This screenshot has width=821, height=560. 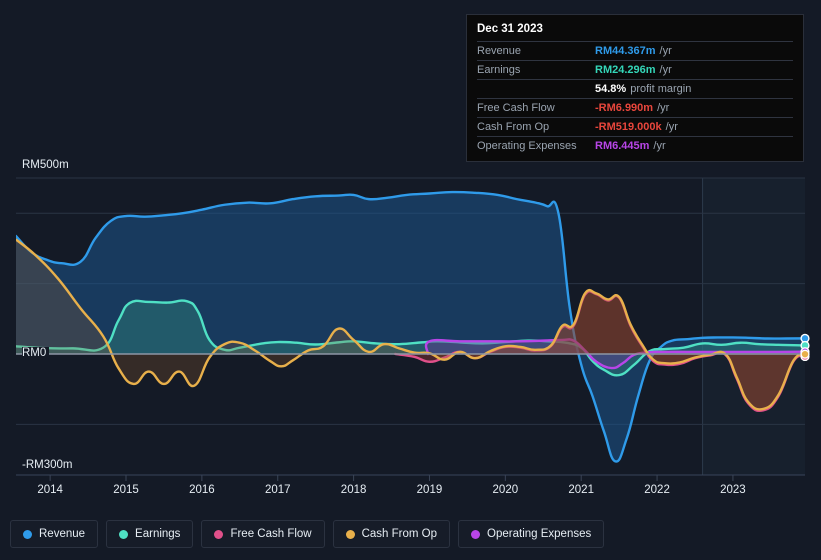 What do you see at coordinates (499, 70) in the screenshot?
I see `tooltip-row-label: Earnings` at bounding box center [499, 70].